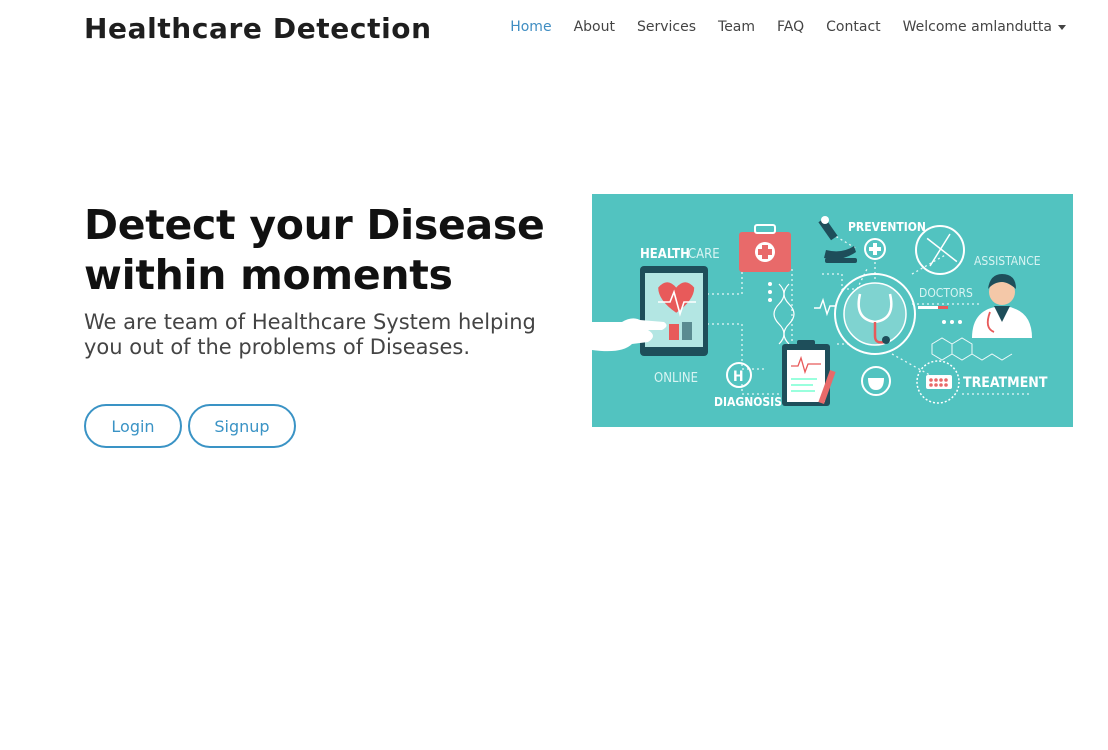 The image size is (1108, 750). I want to click on login-button: Login, so click(133, 426).